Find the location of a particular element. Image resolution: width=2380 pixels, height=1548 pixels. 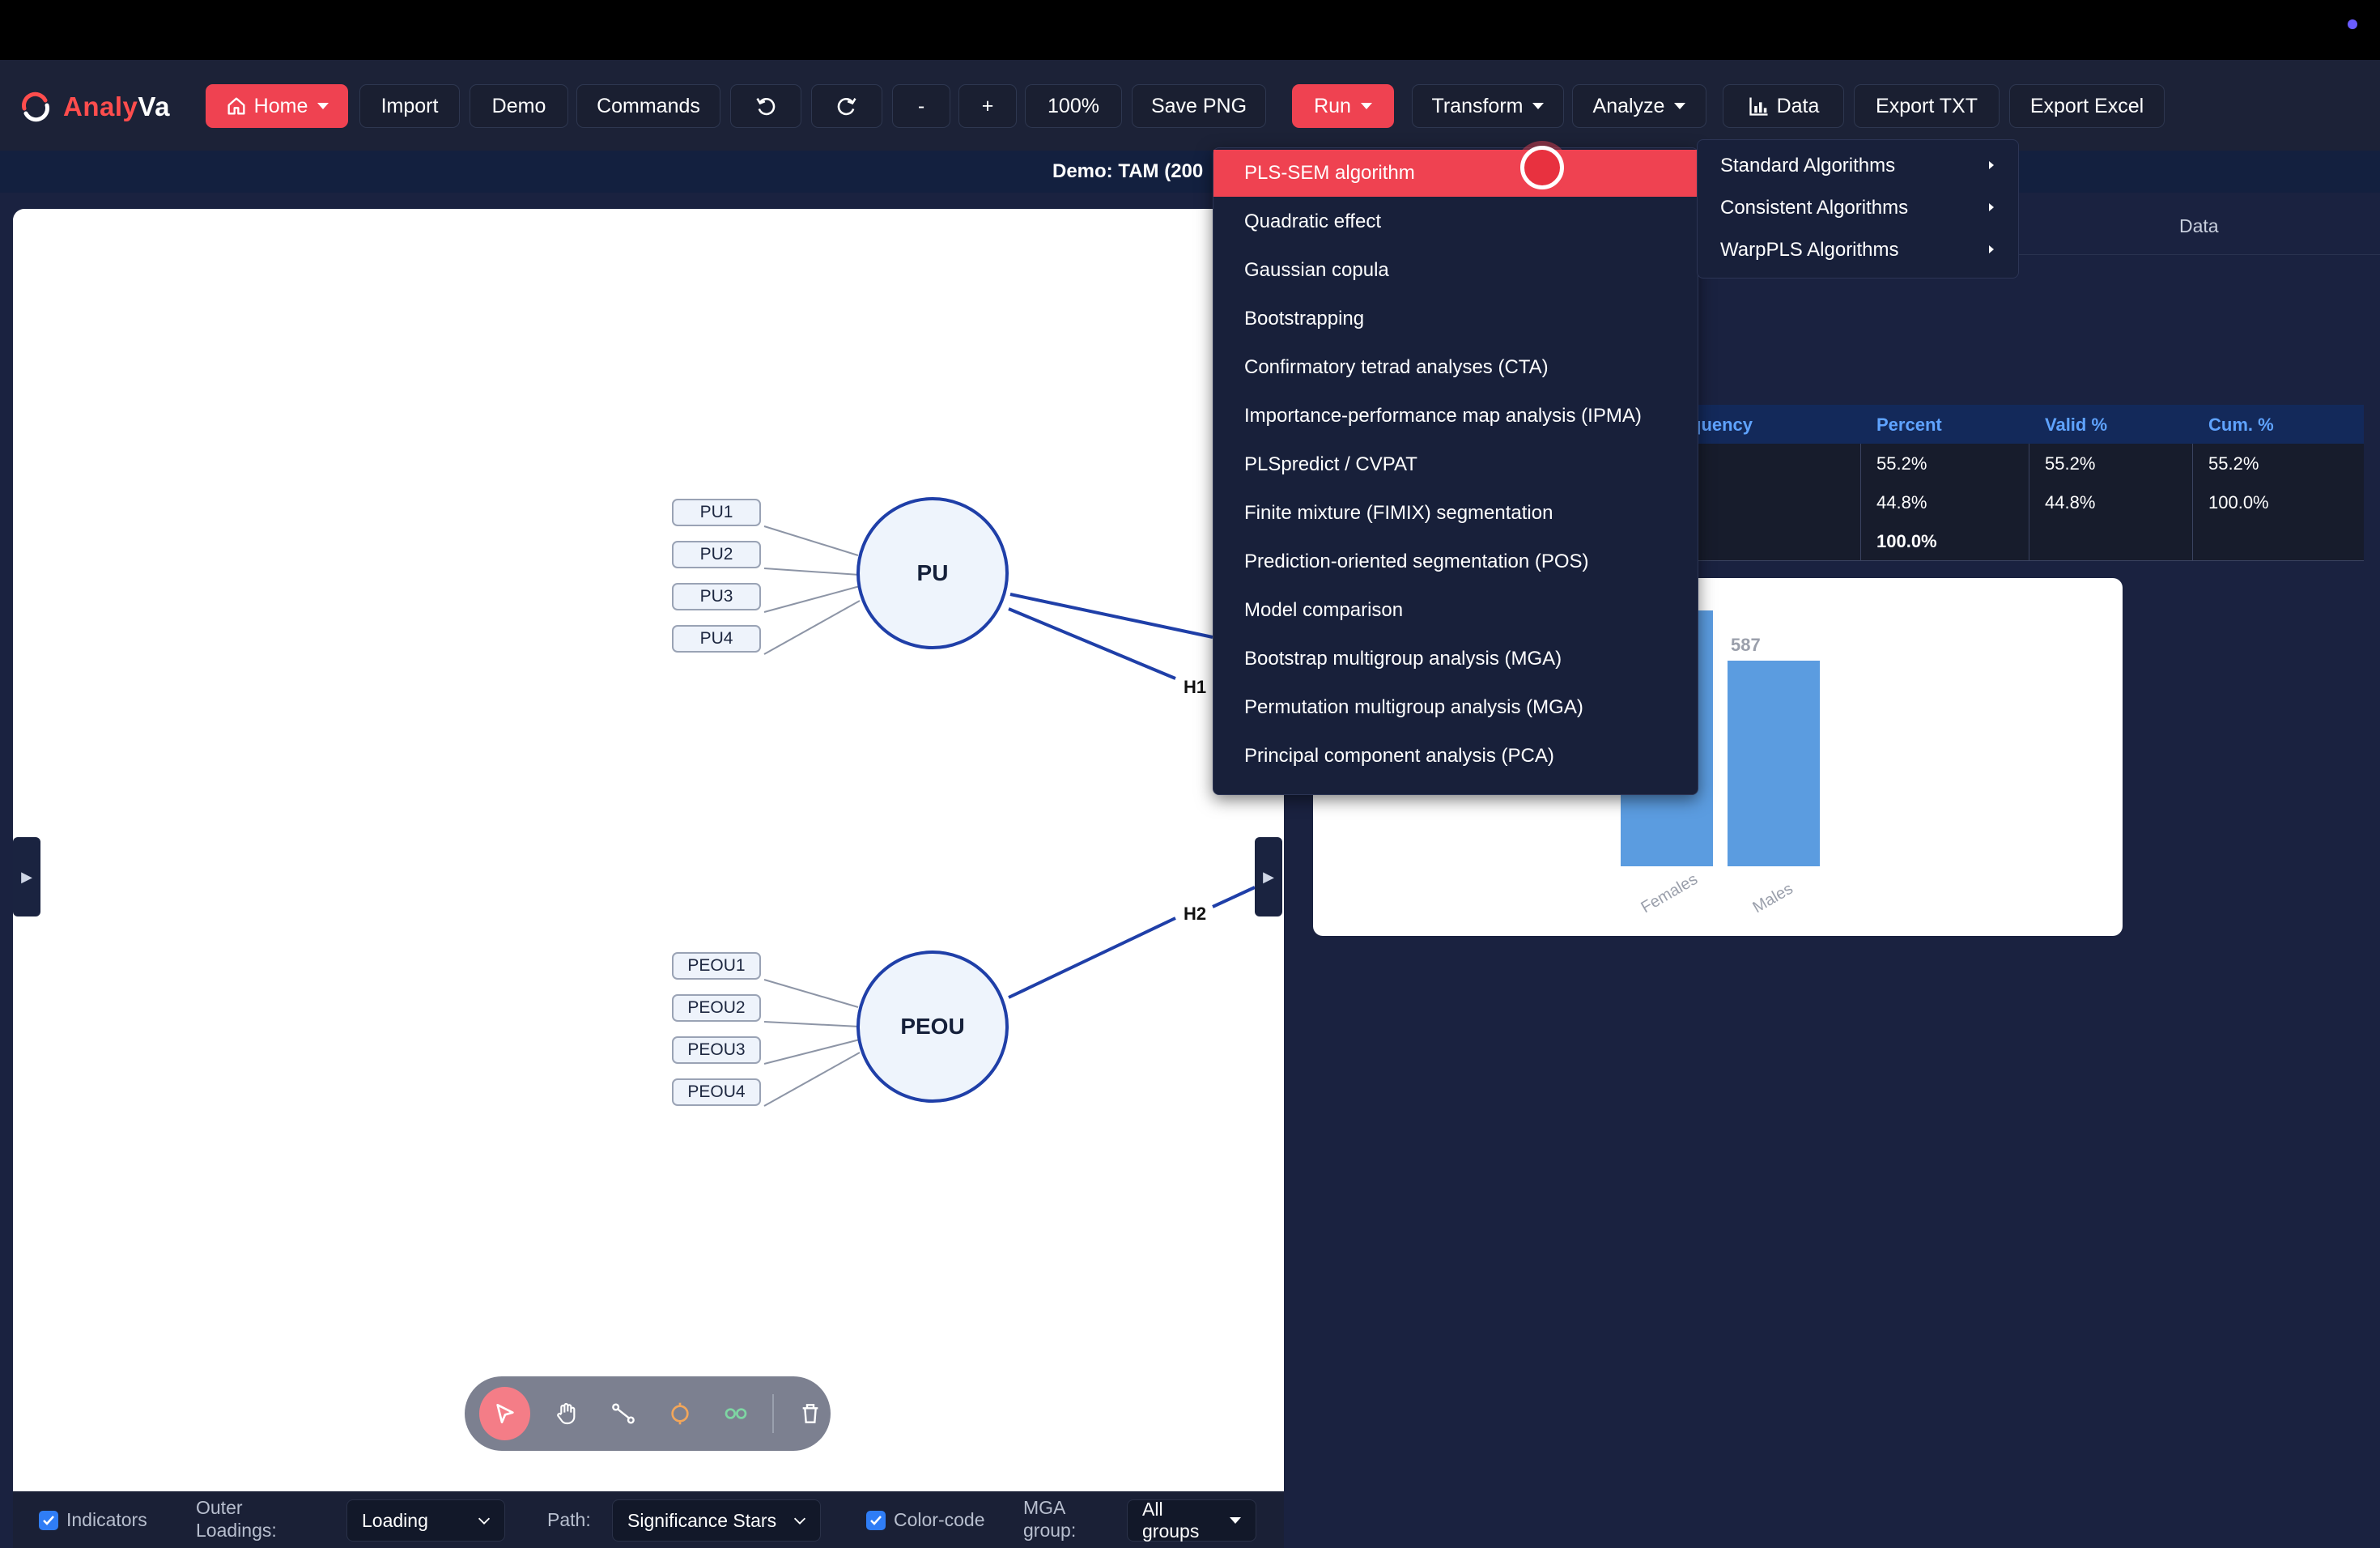

app-logo: AnalyVa is located at coordinates (94, 107).